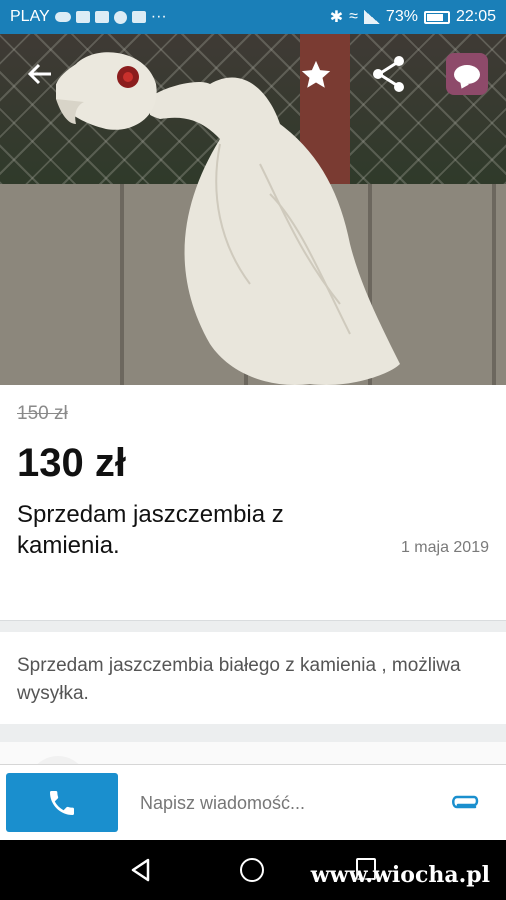 Image resolution: width=506 pixels, height=900 pixels. Describe the element at coordinates (42, 413) in the screenshot. I see `old-price: 150 zł` at that location.